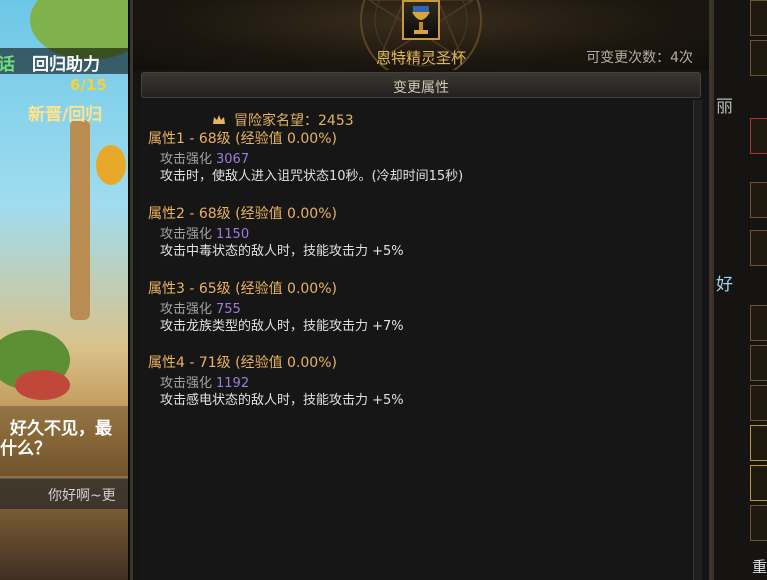 The width and height of the screenshot is (767, 580). I want to click on crown-icon, so click(219, 120).